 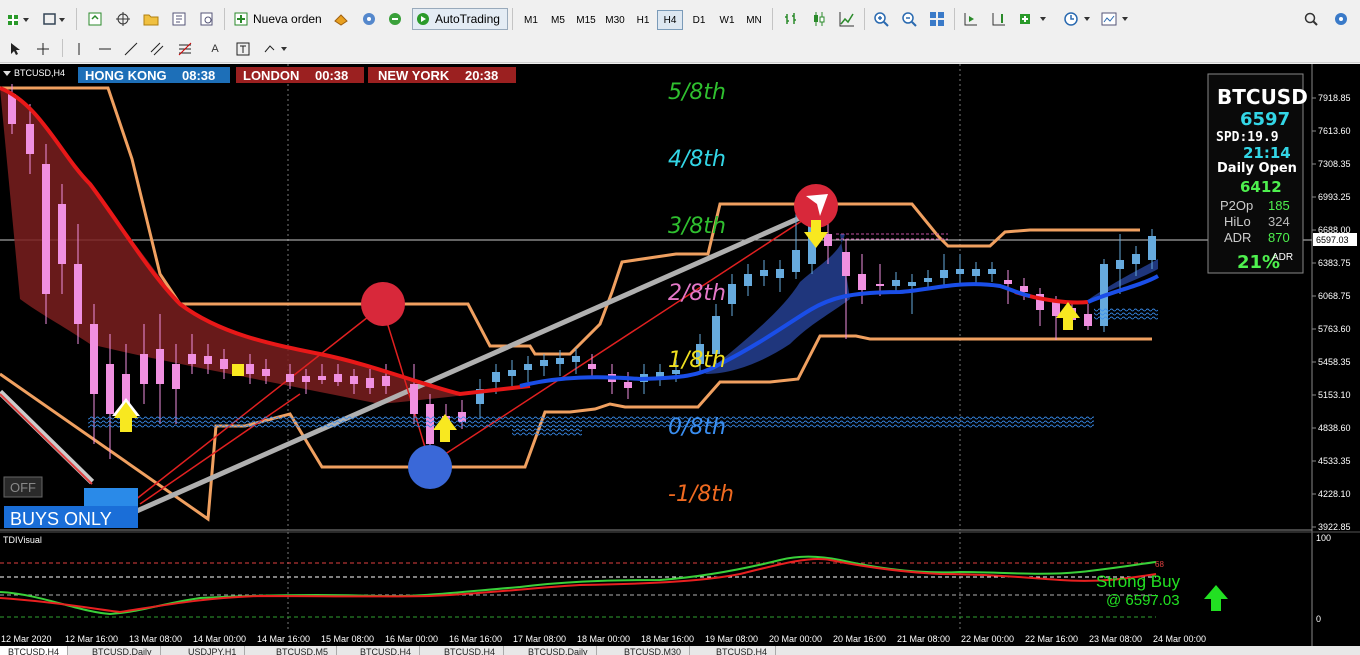 What do you see at coordinates (276, 49) in the screenshot?
I see `arrows-button` at bounding box center [276, 49].